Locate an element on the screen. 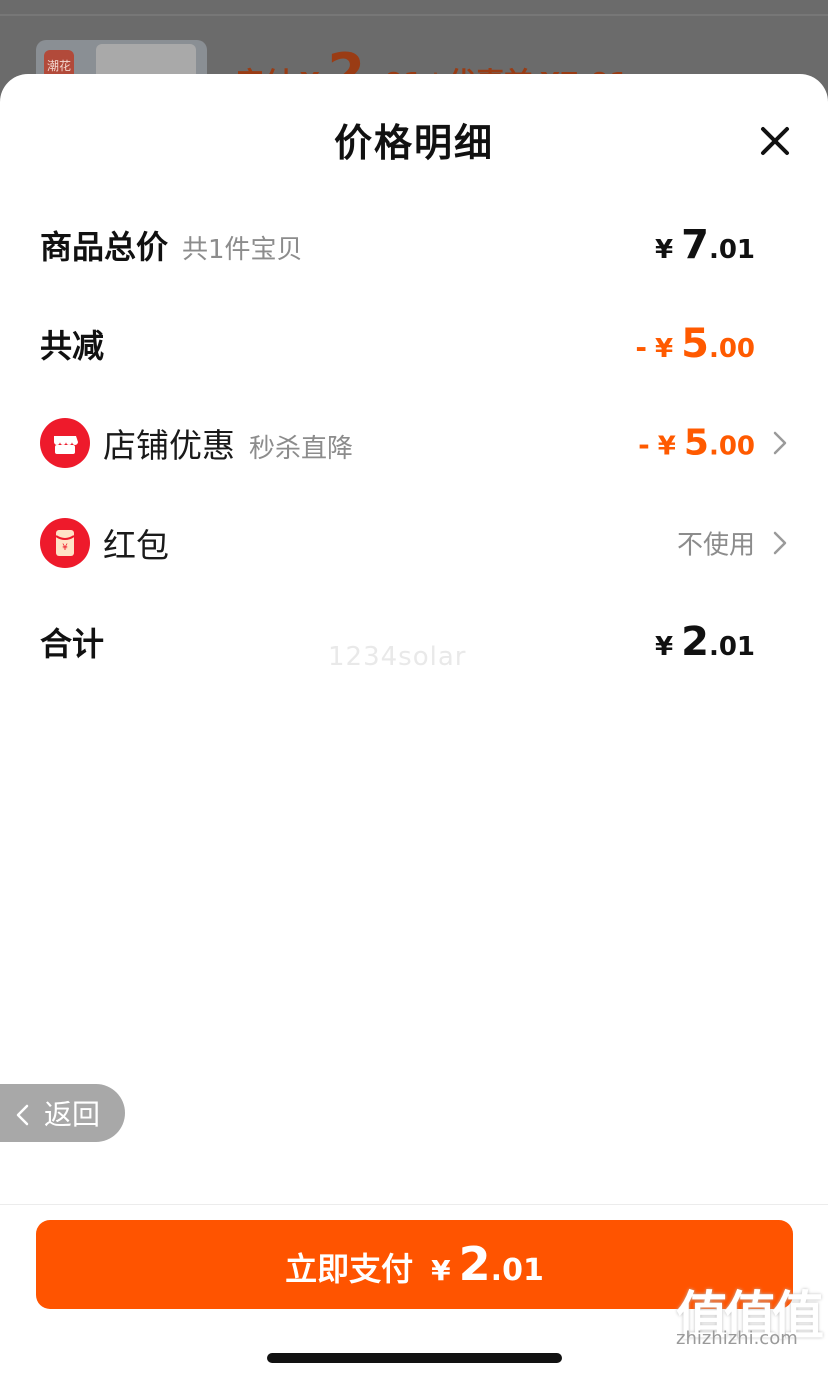 This screenshot has height=1381, width=828. reduction-row: 共减 - ¥ 5 .00 is located at coordinates (414, 344).